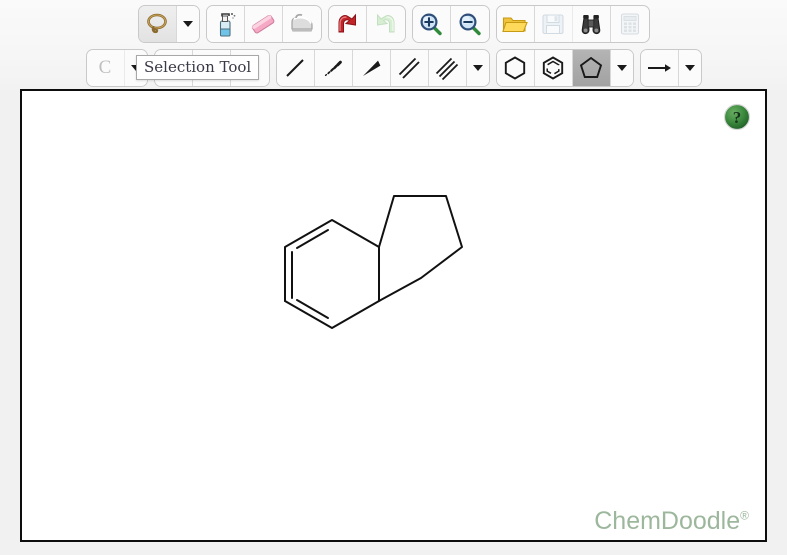 The height and width of the screenshot is (555, 787). I want to click on selection-dropdown, so click(187, 24).